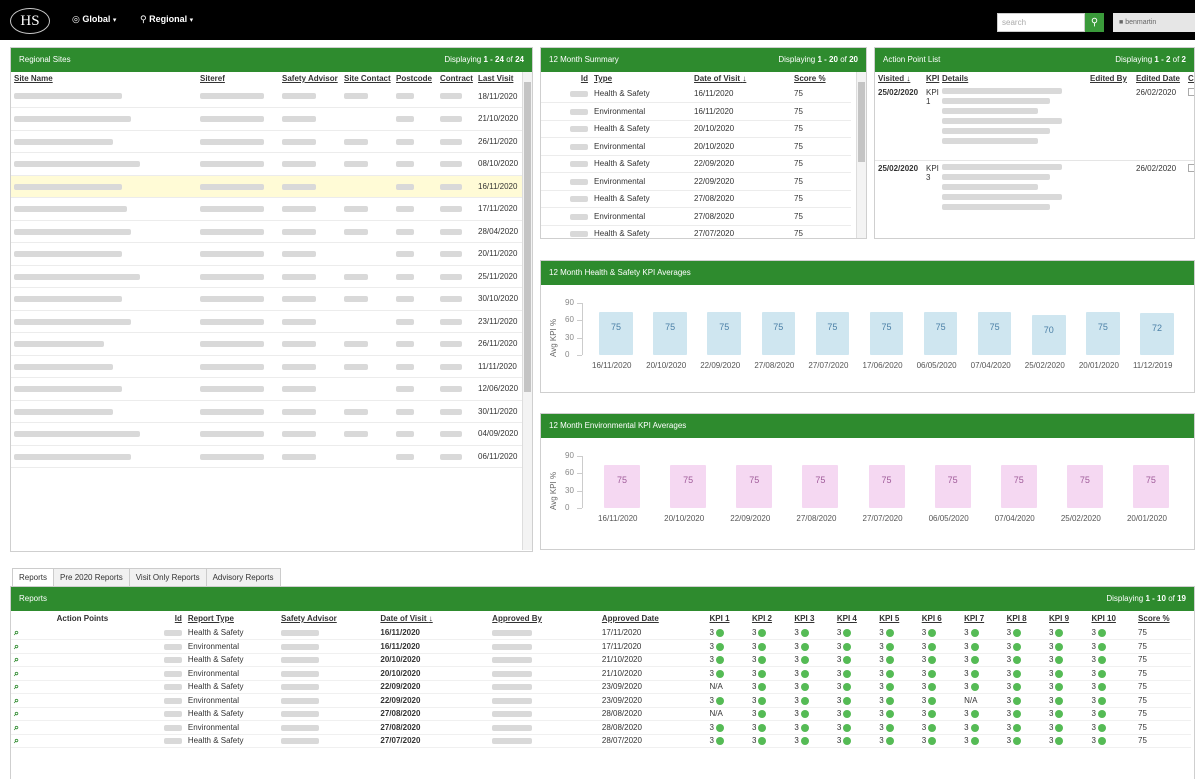  Describe the element at coordinates (327, 618) in the screenshot. I see `reports-col-safety-advisor: Safety Advisor` at that location.